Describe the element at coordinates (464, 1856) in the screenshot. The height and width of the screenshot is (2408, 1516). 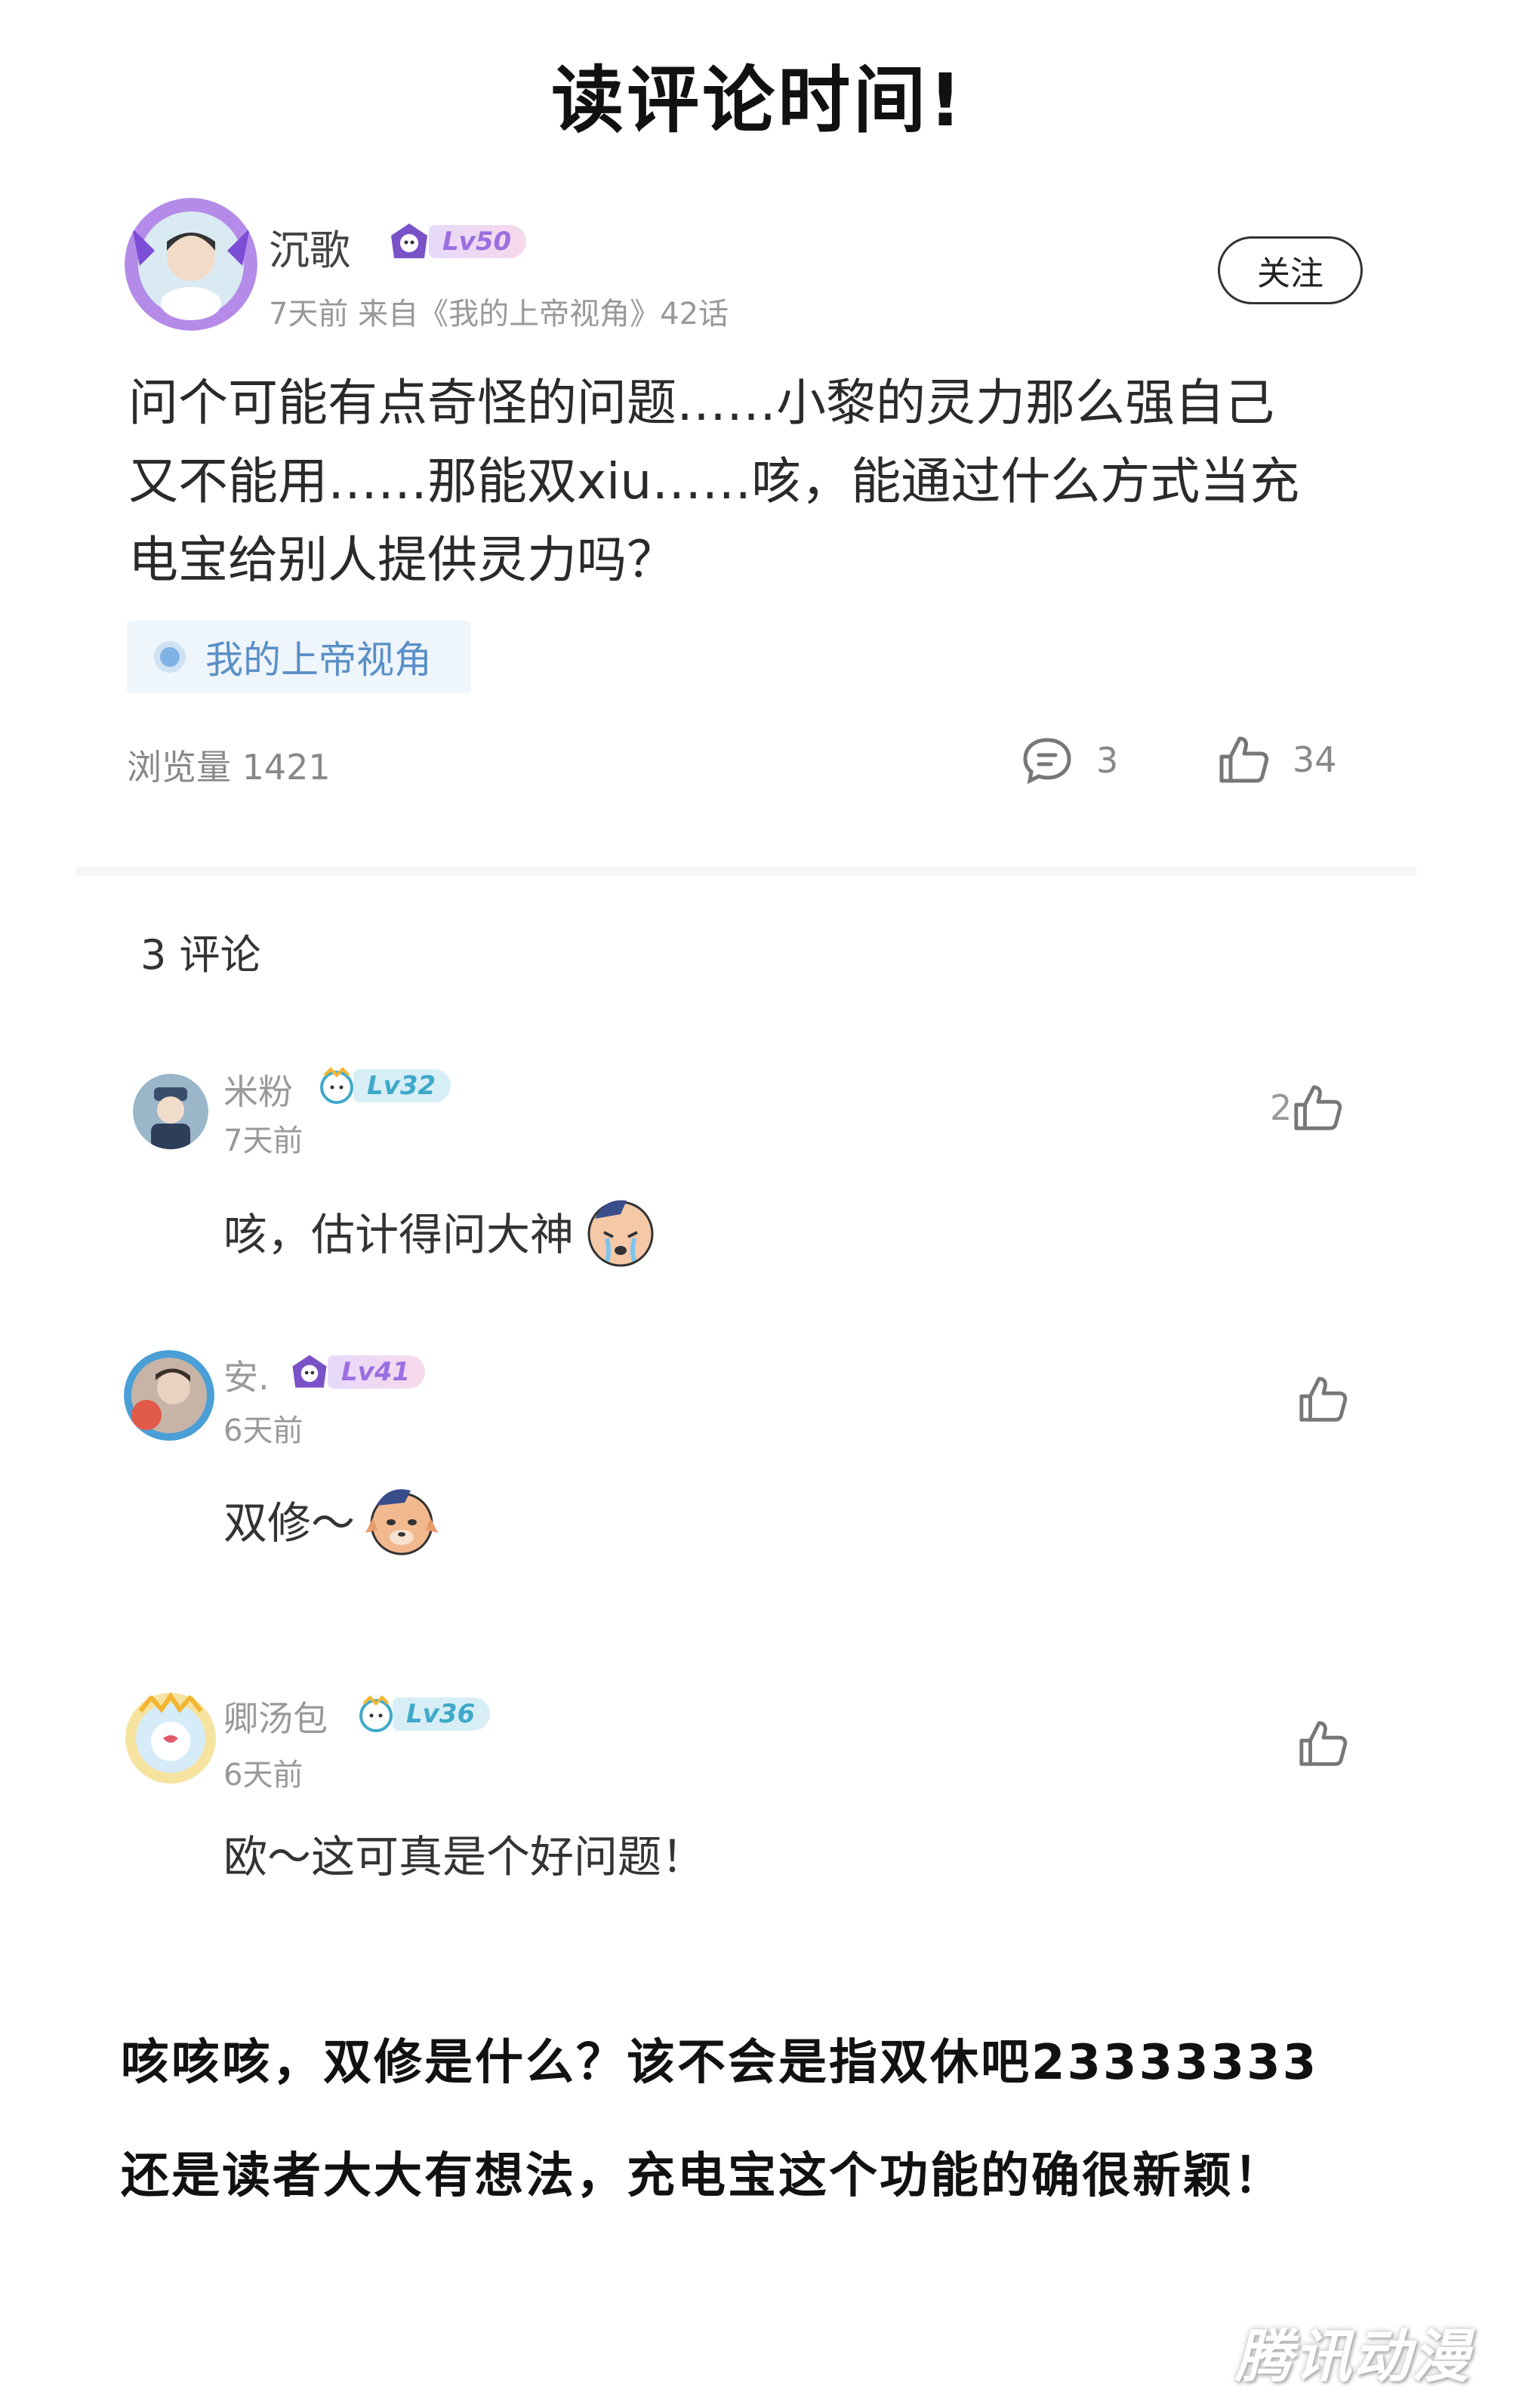
I see `comment-text-content: 欧～这可真是个好问题！` at that location.